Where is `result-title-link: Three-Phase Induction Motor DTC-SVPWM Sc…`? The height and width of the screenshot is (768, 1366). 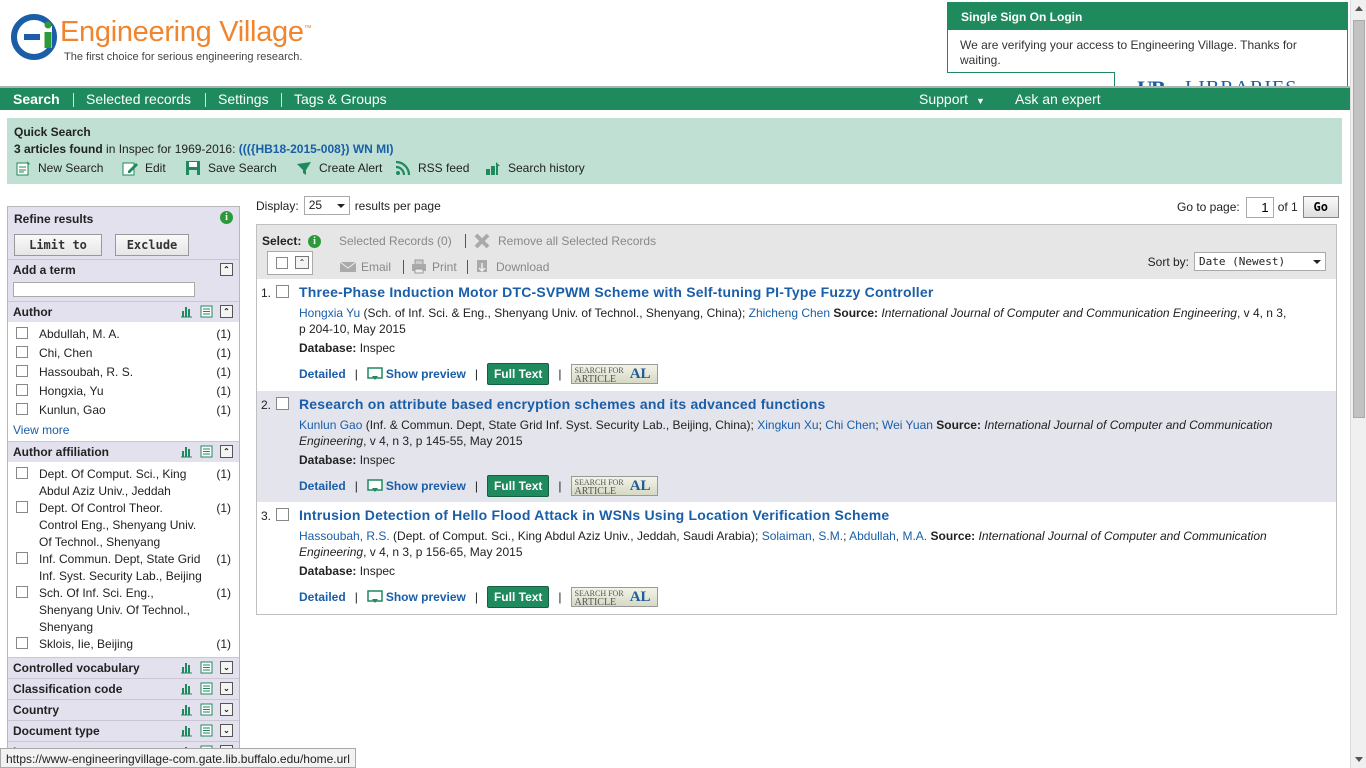
result-title-link: Three-Phase Induction Motor DTC-SVPWM Sc… is located at coordinates (616, 292).